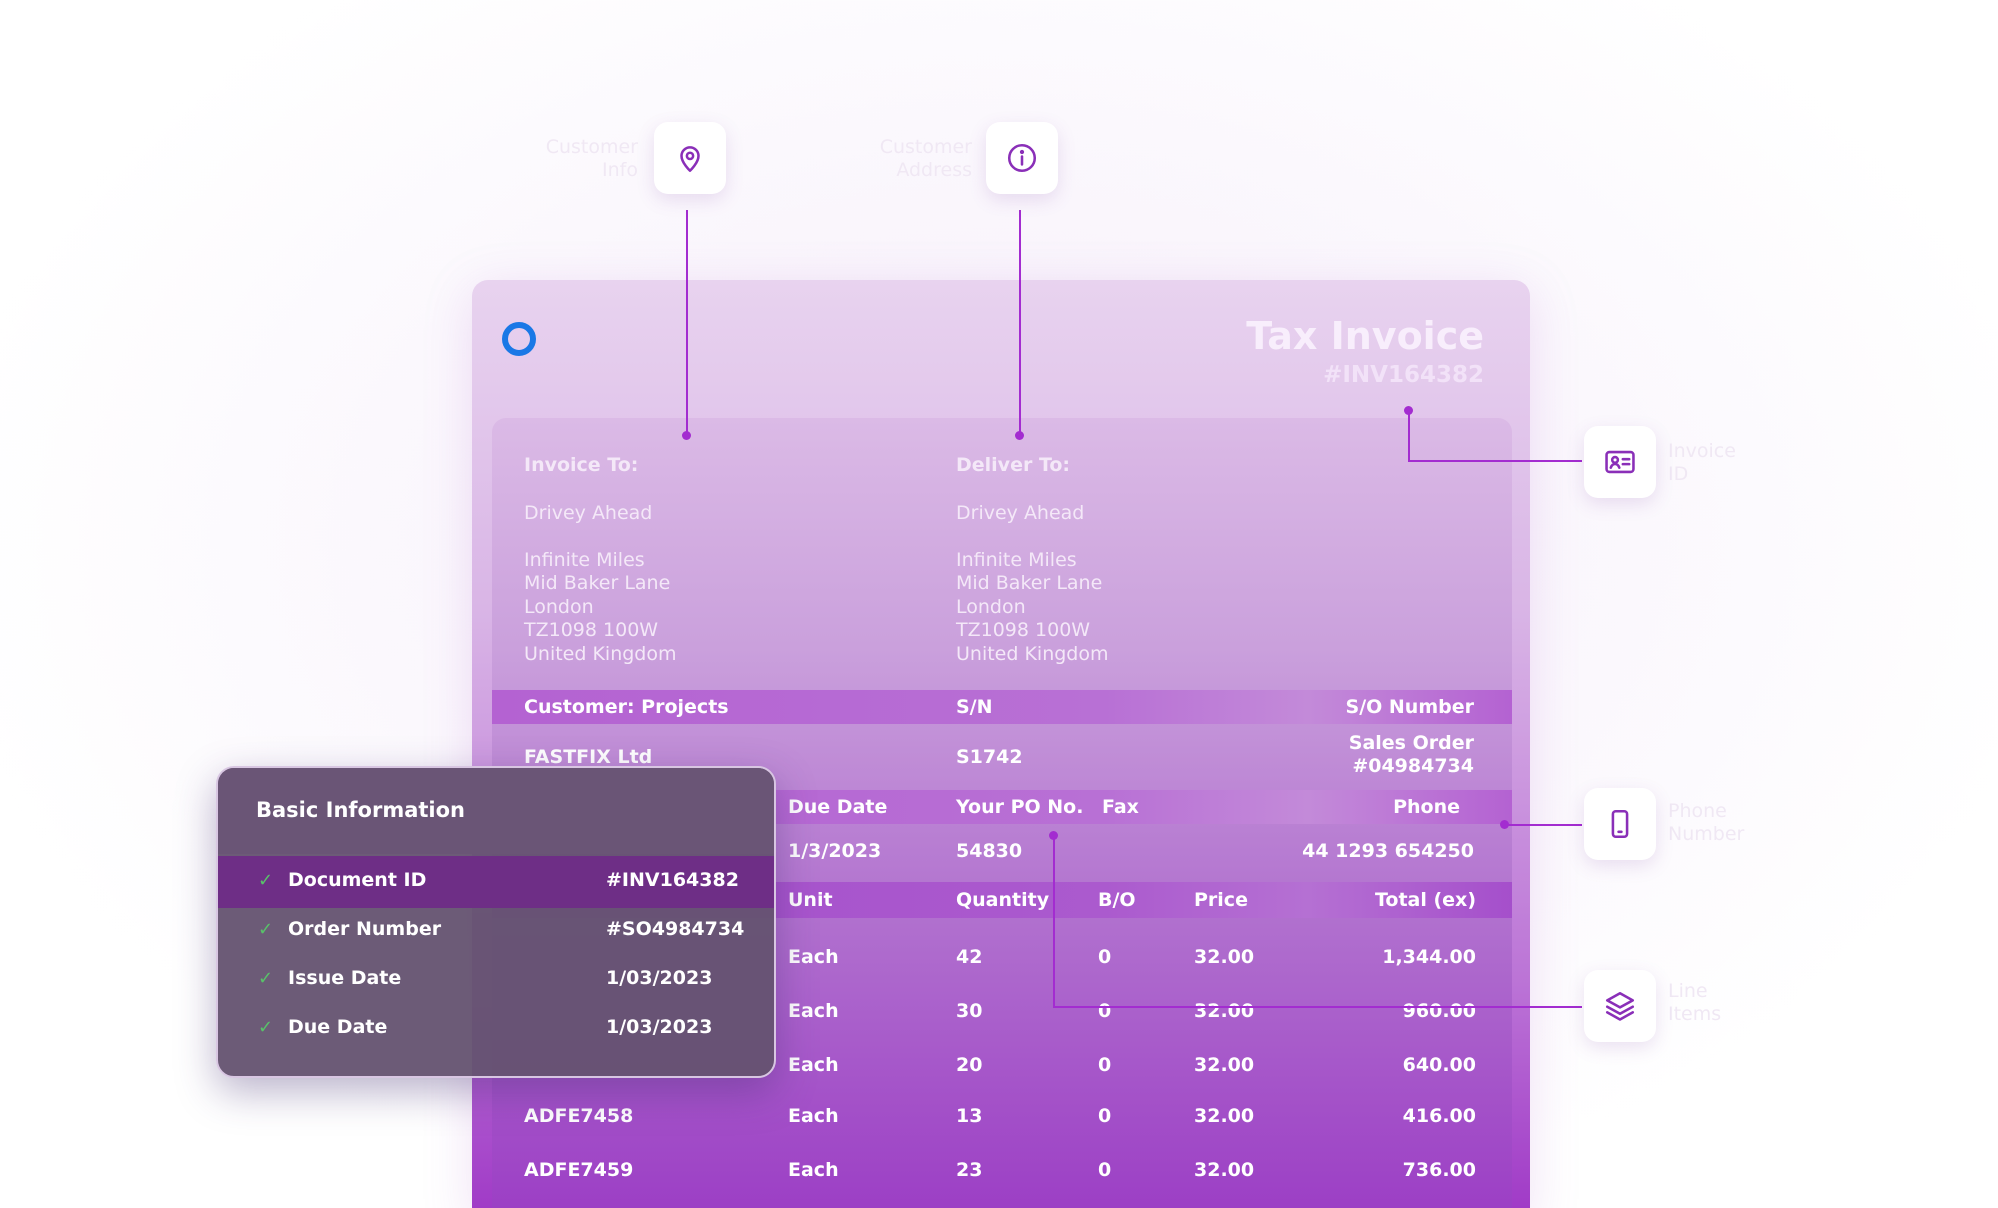  What do you see at coordinates (519, 339) in the screenshot?
I see `company-logo` at bounding box center [519, 339].